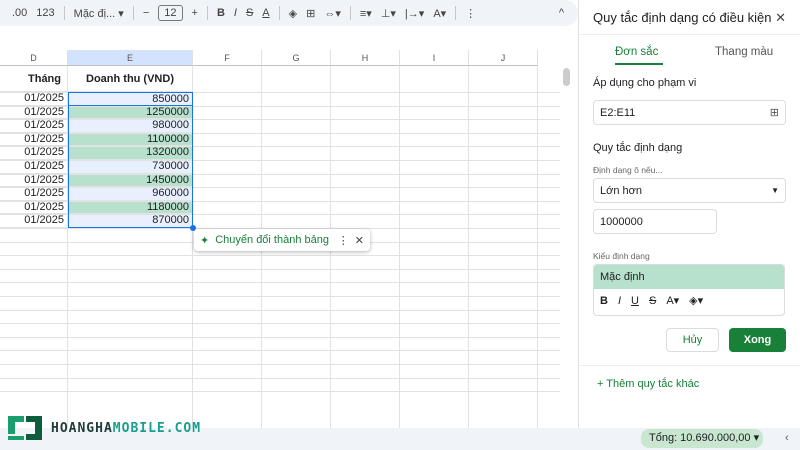  I want to click on column-header-J: J, so click(503, 58).